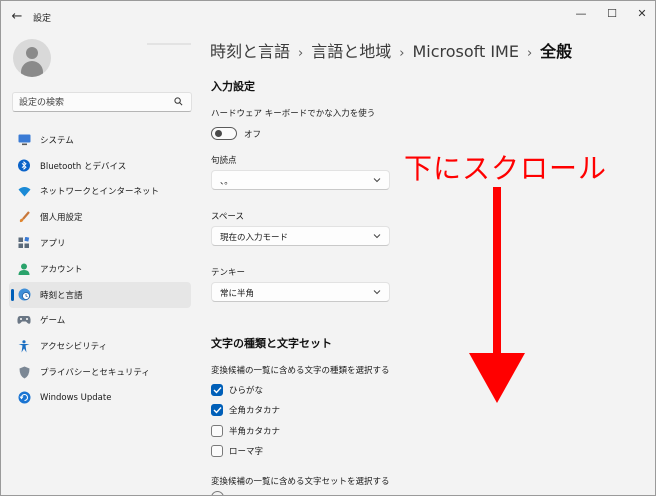 The width and height of the screenshot is (656, 496). I want to click on update-icon, so click(24, 398).